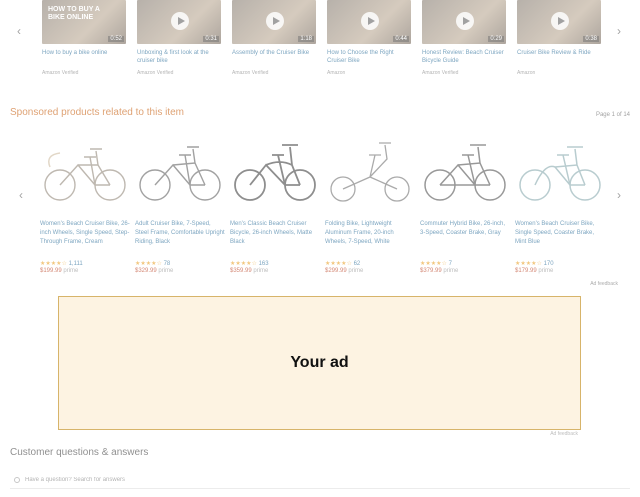  What do you see at coordinates (604, 284) in the screenshot?
I see `ad-feedback-link: Ad feedback` at bounding box center [604, 284].